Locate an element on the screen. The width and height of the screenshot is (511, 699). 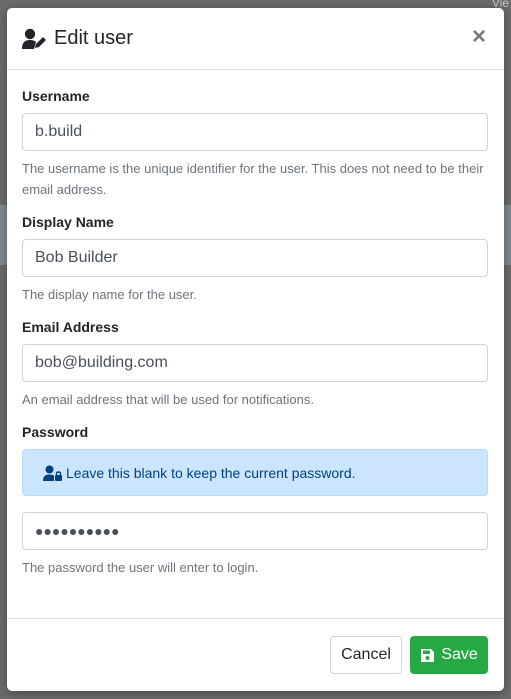
display-name-help: The display name for the user. is located at coordinates (109, 294).